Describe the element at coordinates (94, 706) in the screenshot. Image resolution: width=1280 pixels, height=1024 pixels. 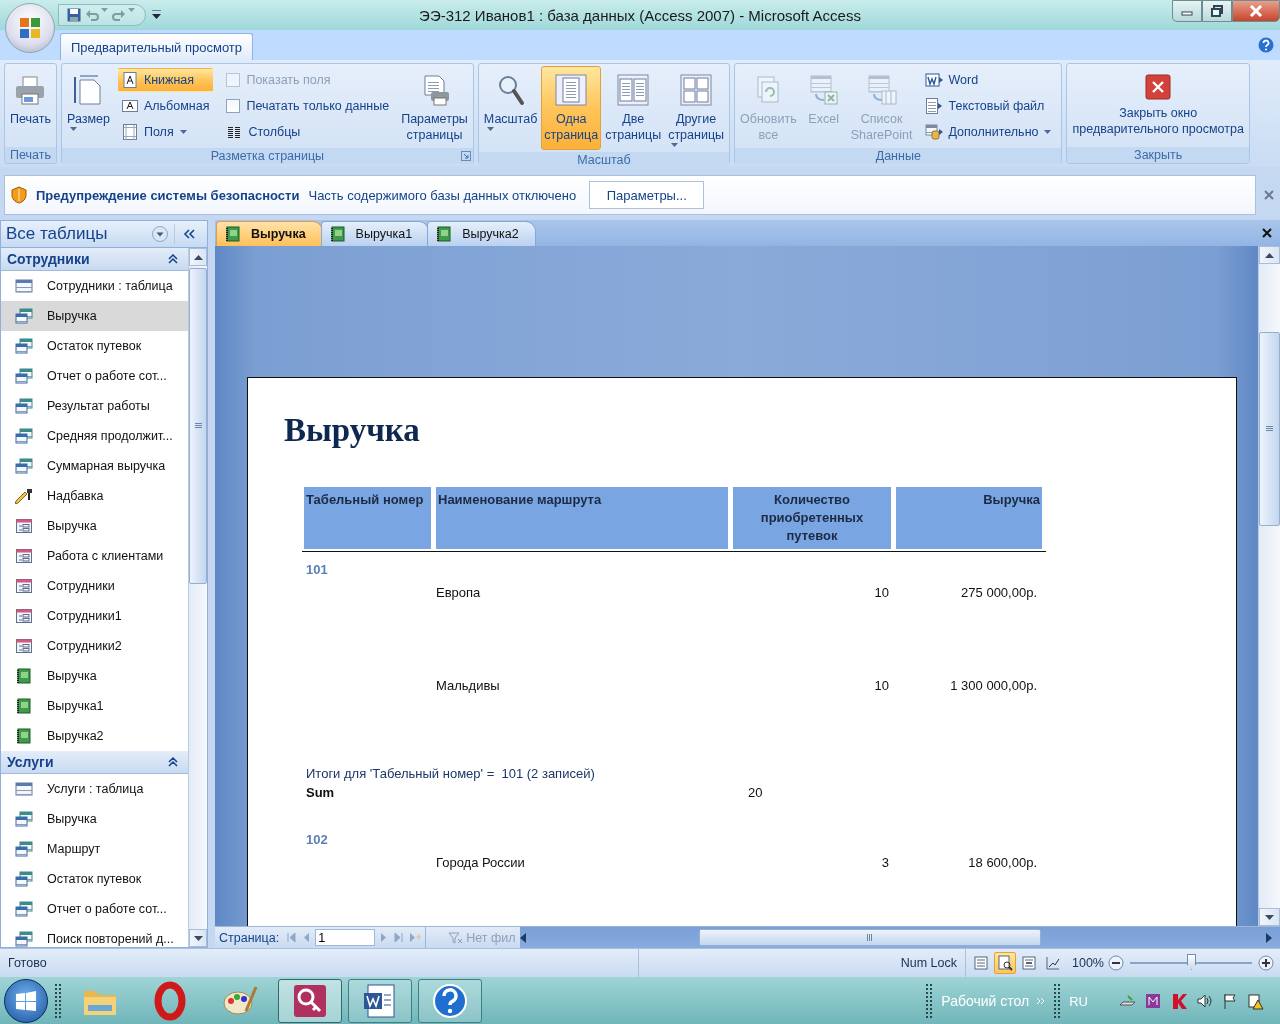
I see `nav-item: Выручка1` at that location.